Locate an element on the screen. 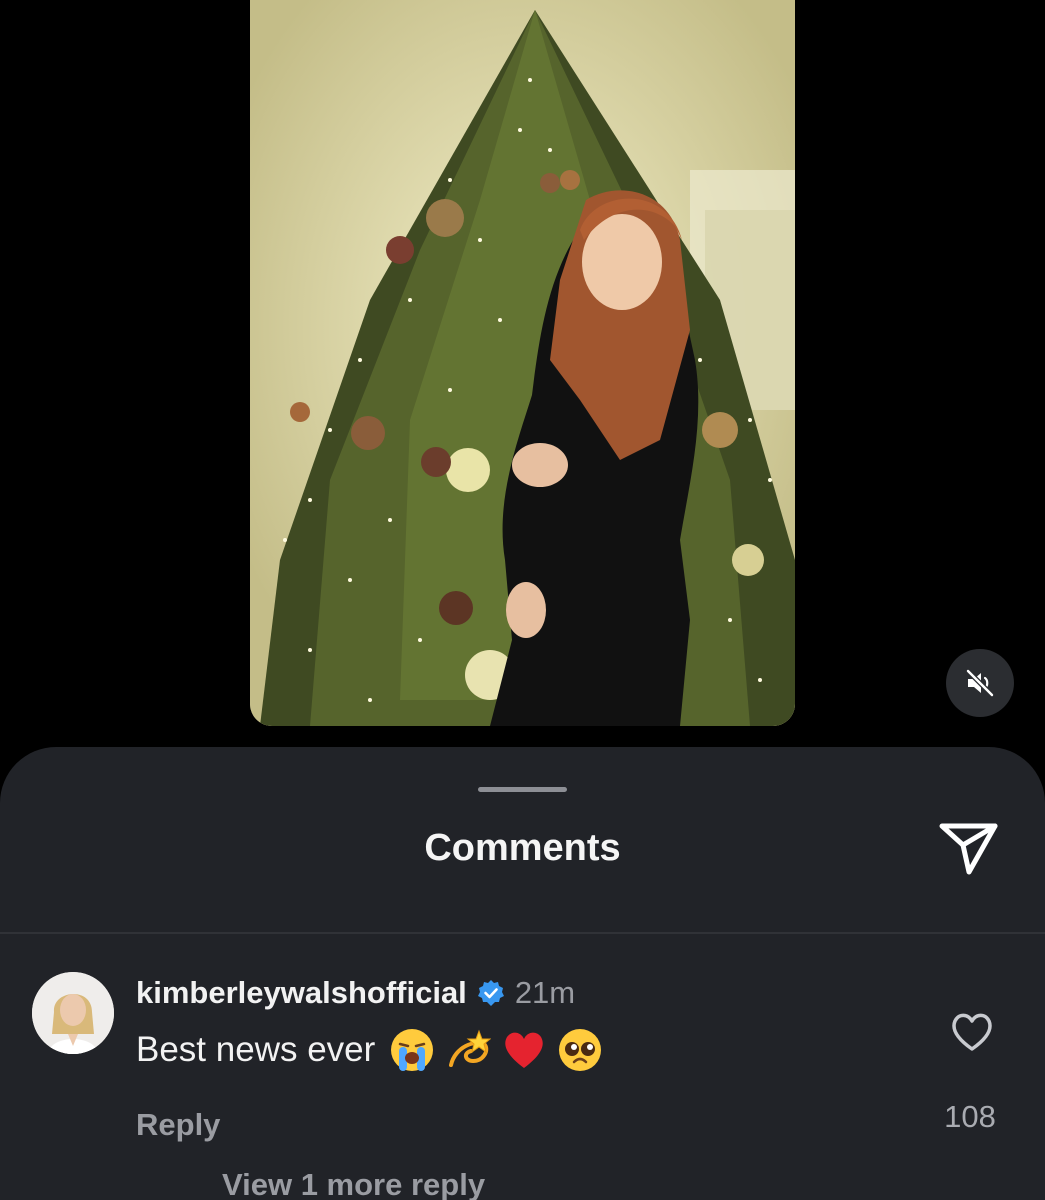 The image size is (1045, 1200). like-count: 108 is located at coordinates (970, 1116).